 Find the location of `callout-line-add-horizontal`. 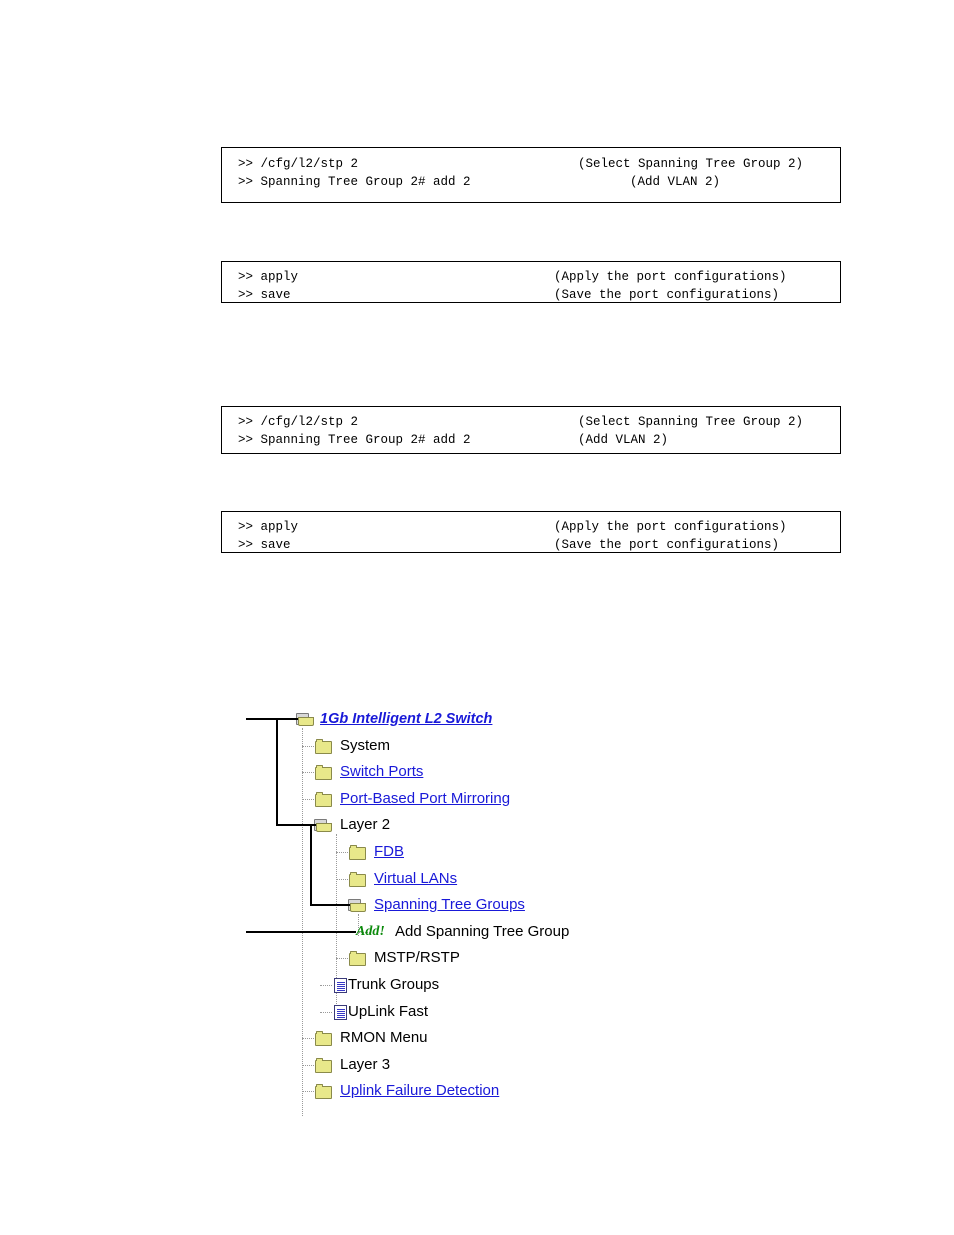

callout-line-add-horizontal is located at coordinates (301, 932).